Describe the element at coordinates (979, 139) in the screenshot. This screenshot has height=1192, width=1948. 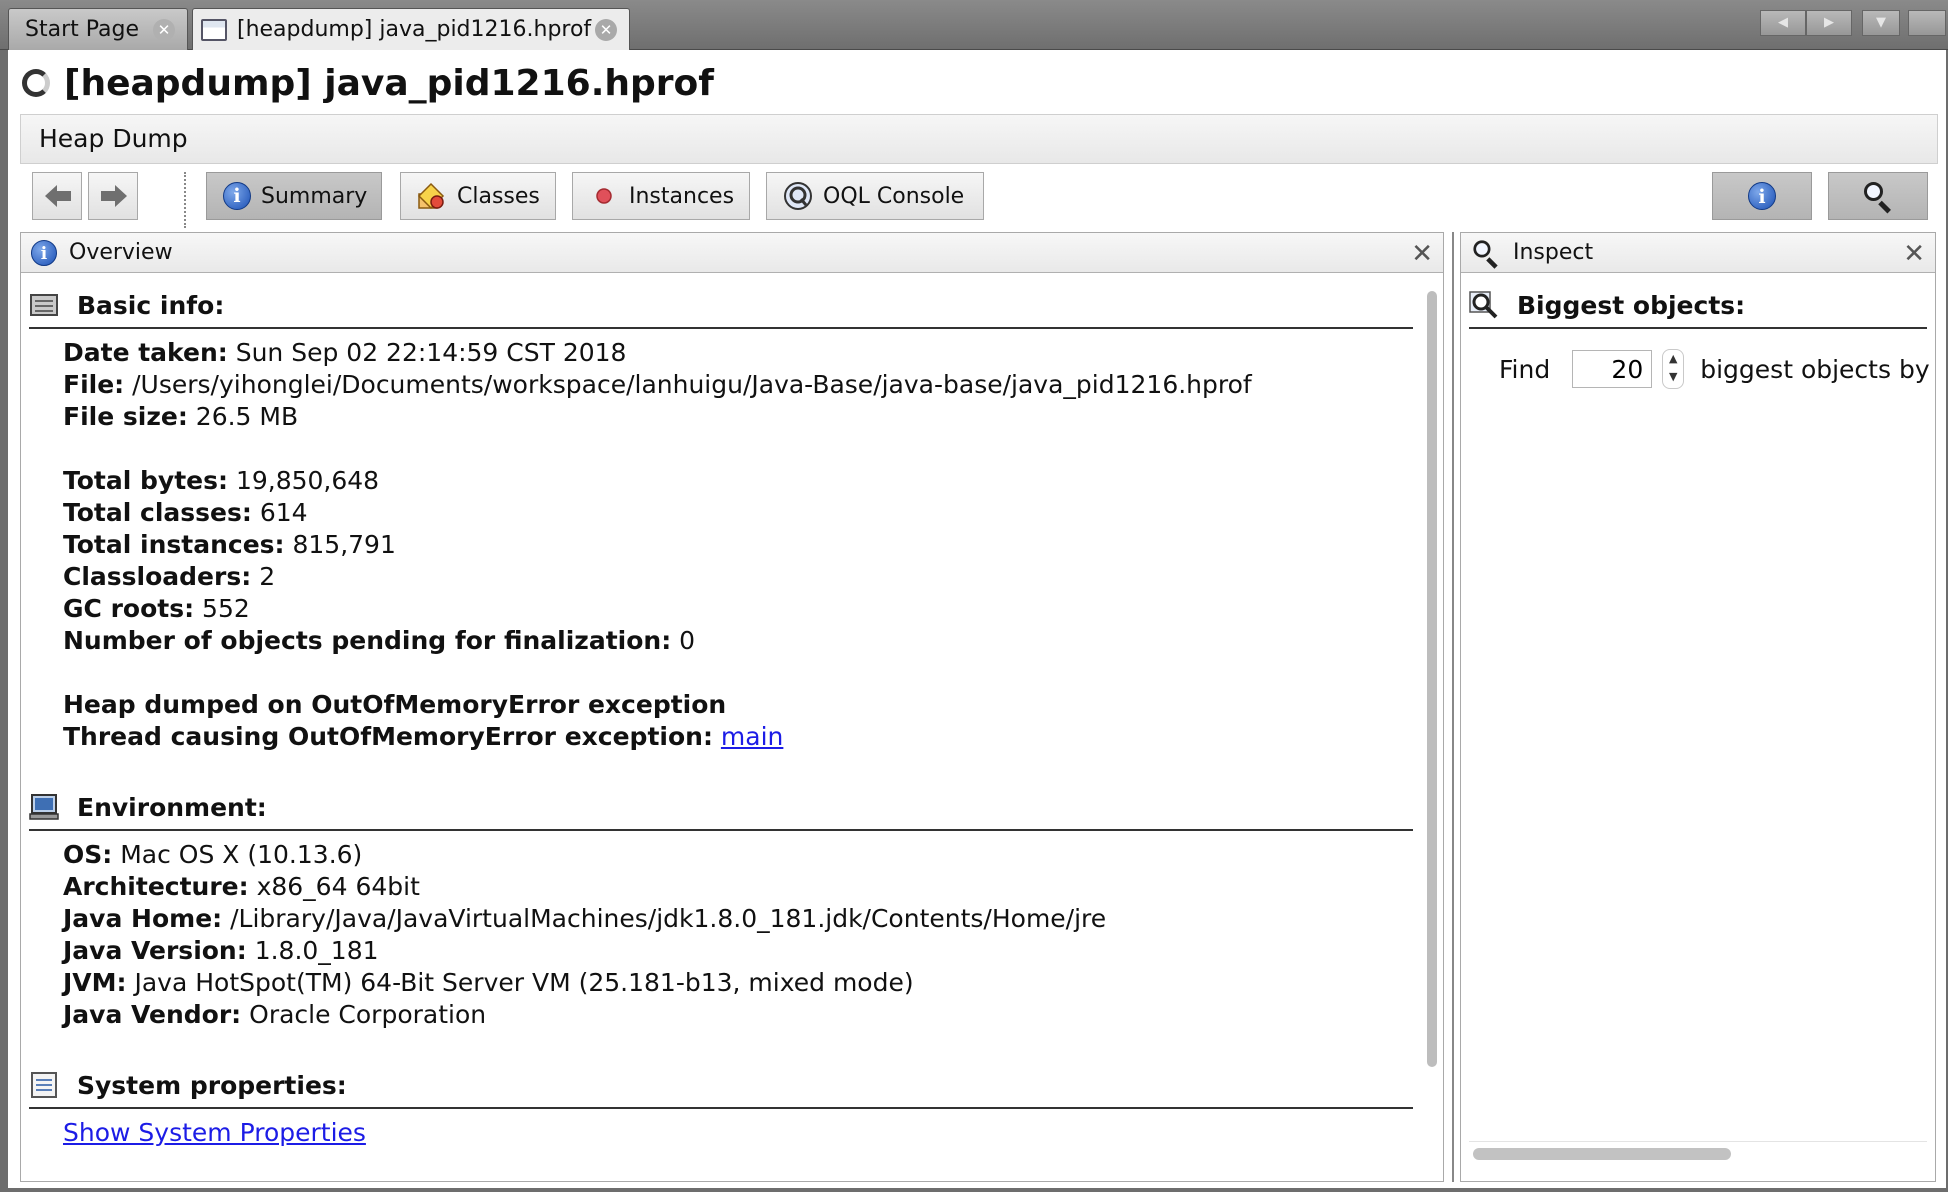
I see `heap-dump-header: Heap Dump` at that location.